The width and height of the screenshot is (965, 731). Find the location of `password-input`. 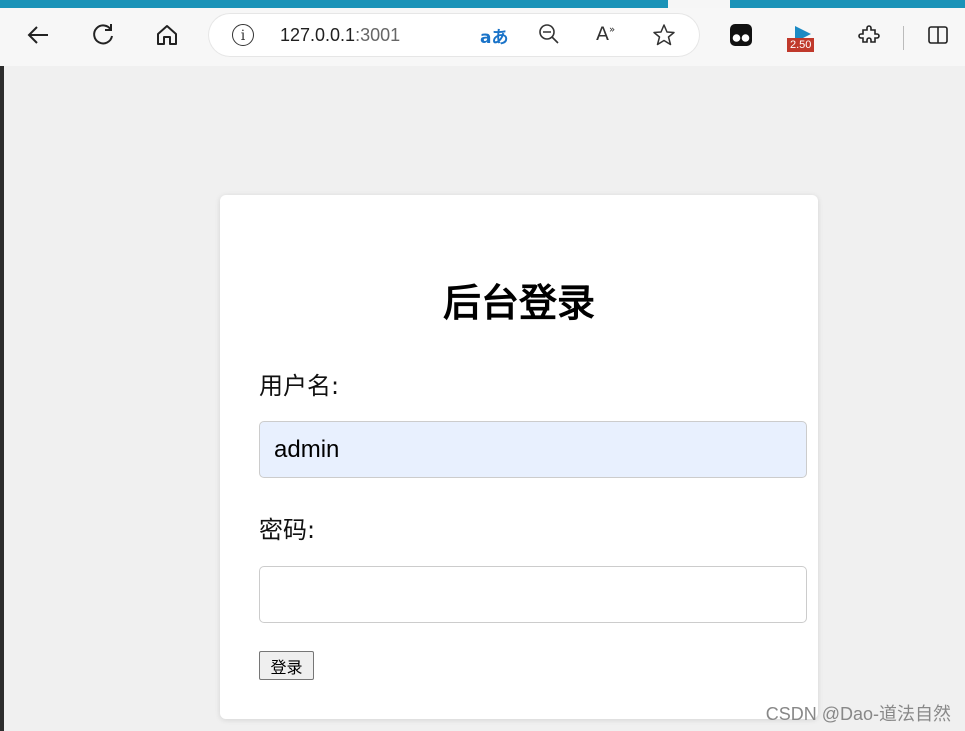

password-input is located at coordinates (533, 594).